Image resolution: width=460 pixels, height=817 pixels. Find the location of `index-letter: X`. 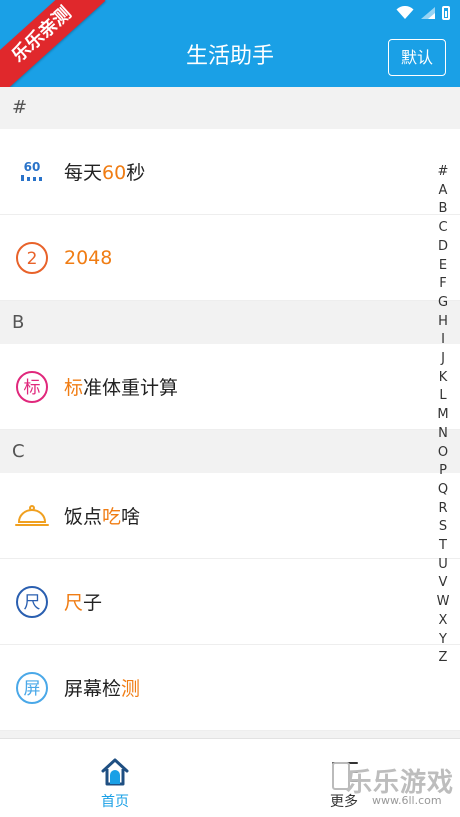

index-letter: X is located at coordinates (443, 621).